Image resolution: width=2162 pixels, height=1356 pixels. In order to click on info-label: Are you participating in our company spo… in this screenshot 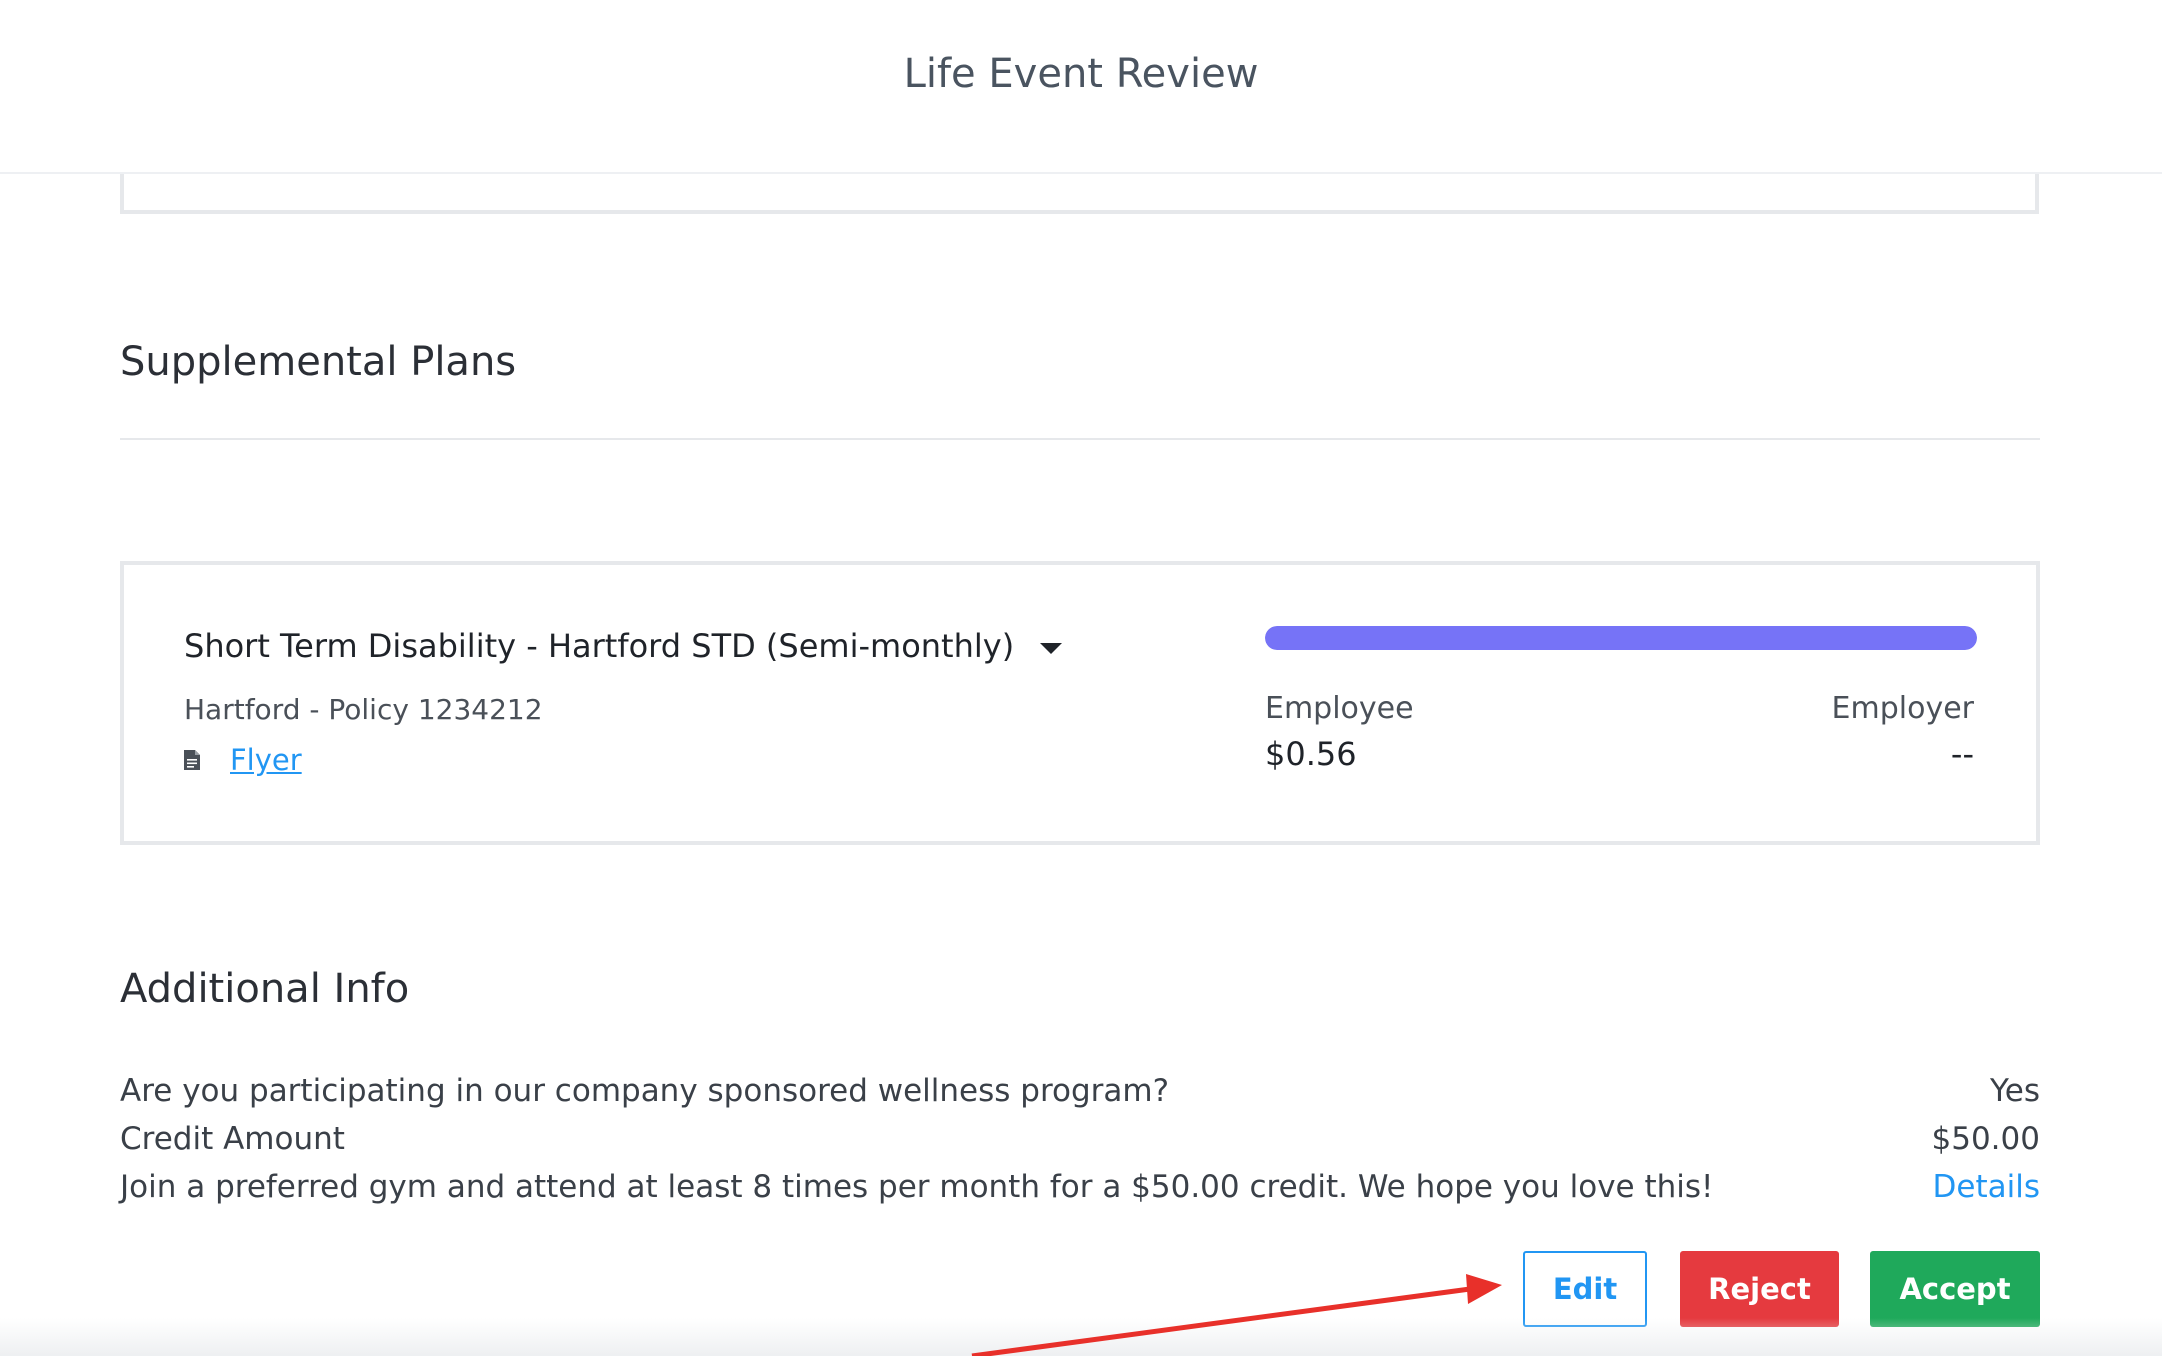, I will do `click(645, 1091)`.